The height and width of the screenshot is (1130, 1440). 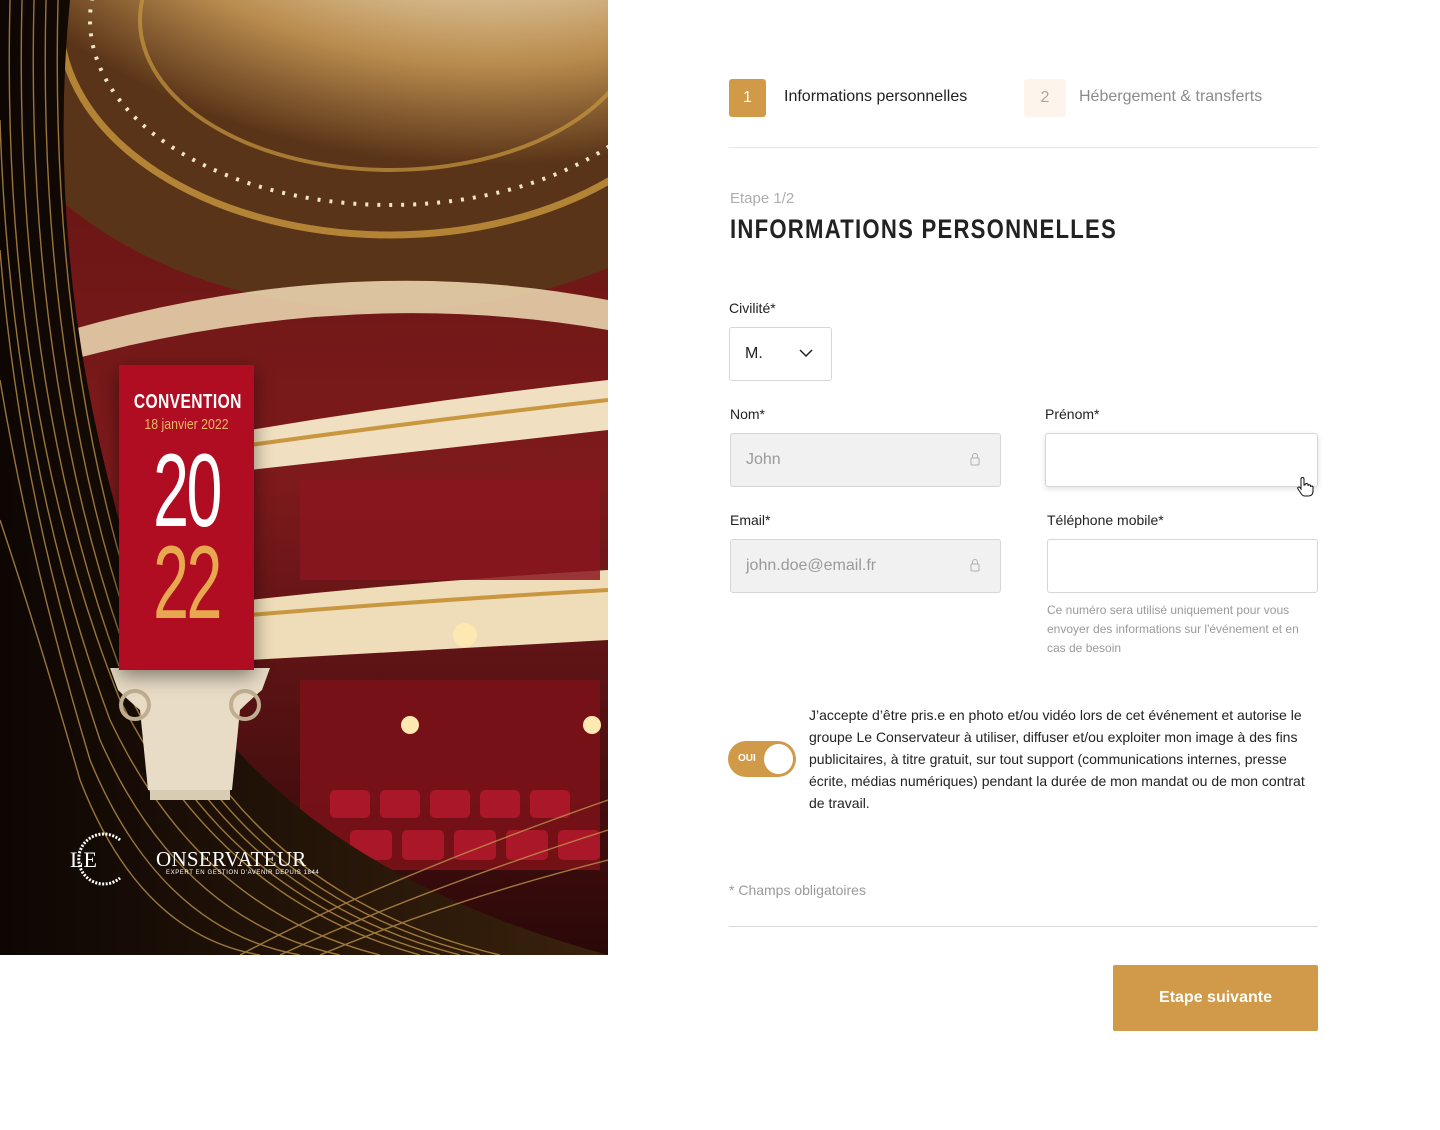 I want to click on civilite-select: M., so click(x=780, y=354).